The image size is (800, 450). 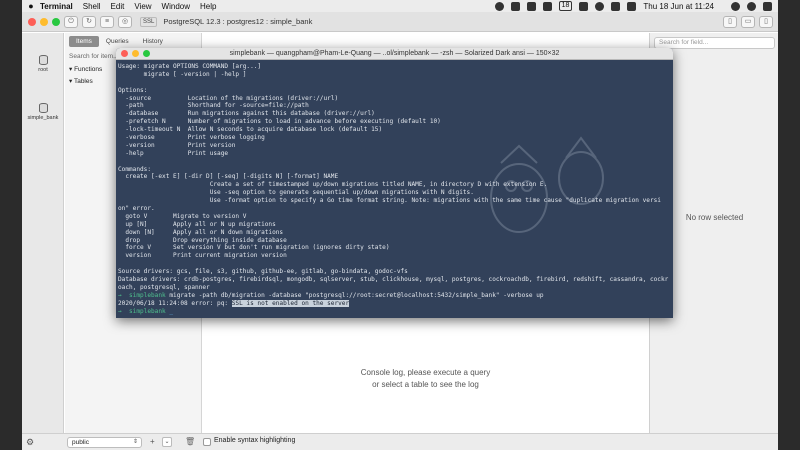 What do you see at coordinates (290, 303) in the screenshot?
I see `error-highlight: SSL is not enabled on the server` at bounding box center [290, 303].